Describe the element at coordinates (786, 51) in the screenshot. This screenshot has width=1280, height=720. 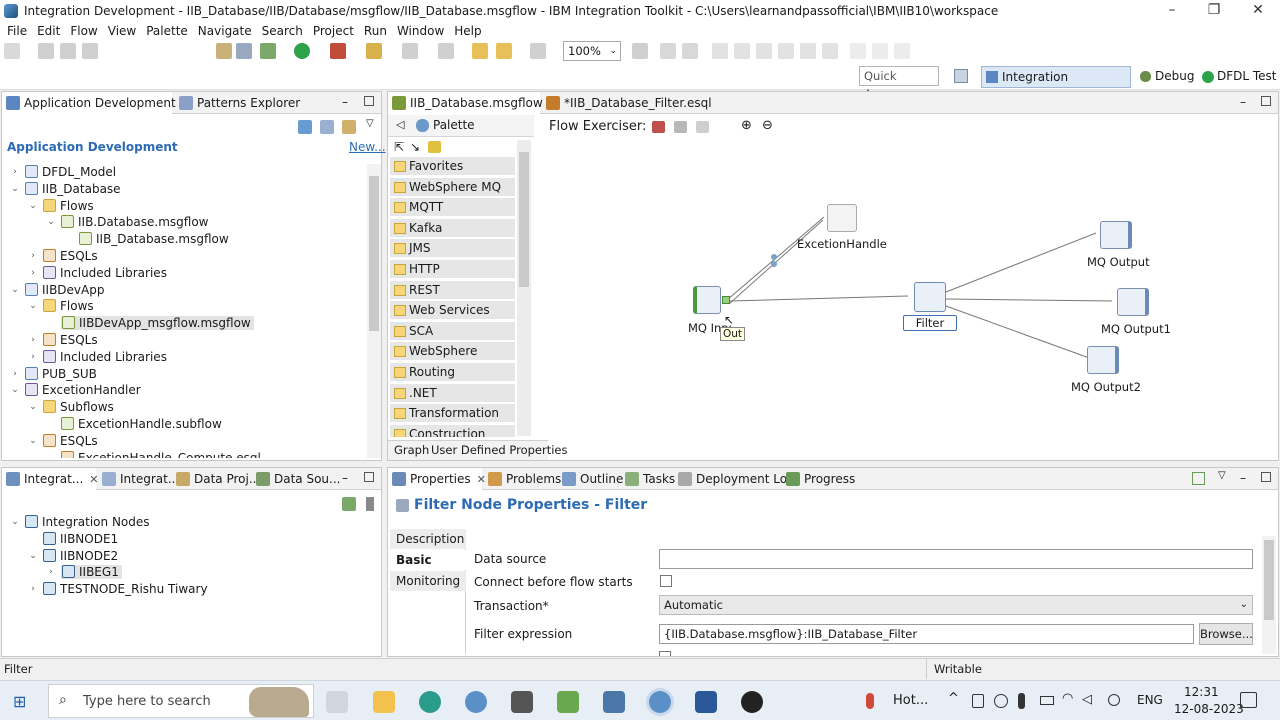
I see `align-top-icon` at that location.